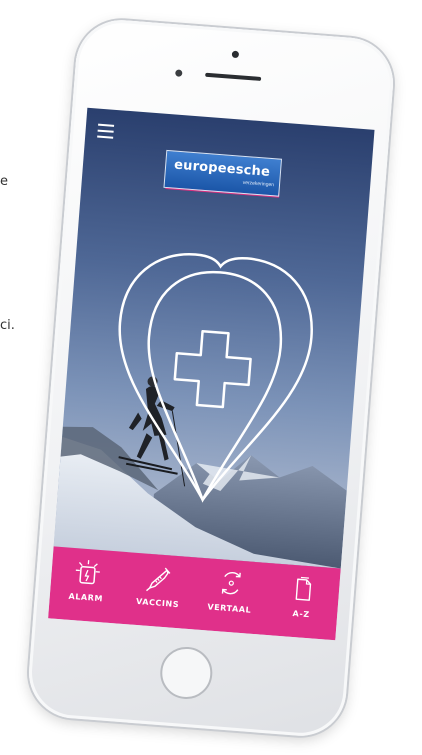 The image size is (422, 755). I want to click on document-icon, so click(303, 588).